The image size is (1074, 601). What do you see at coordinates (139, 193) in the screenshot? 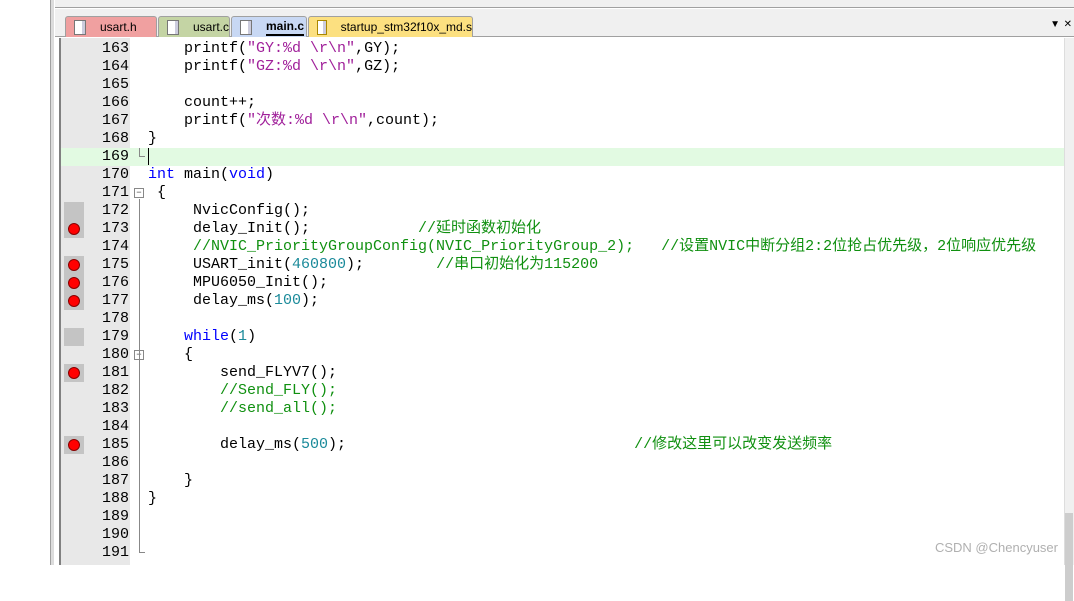
I see `fold-collapse-icon: −` at bounding box center [139, 193].